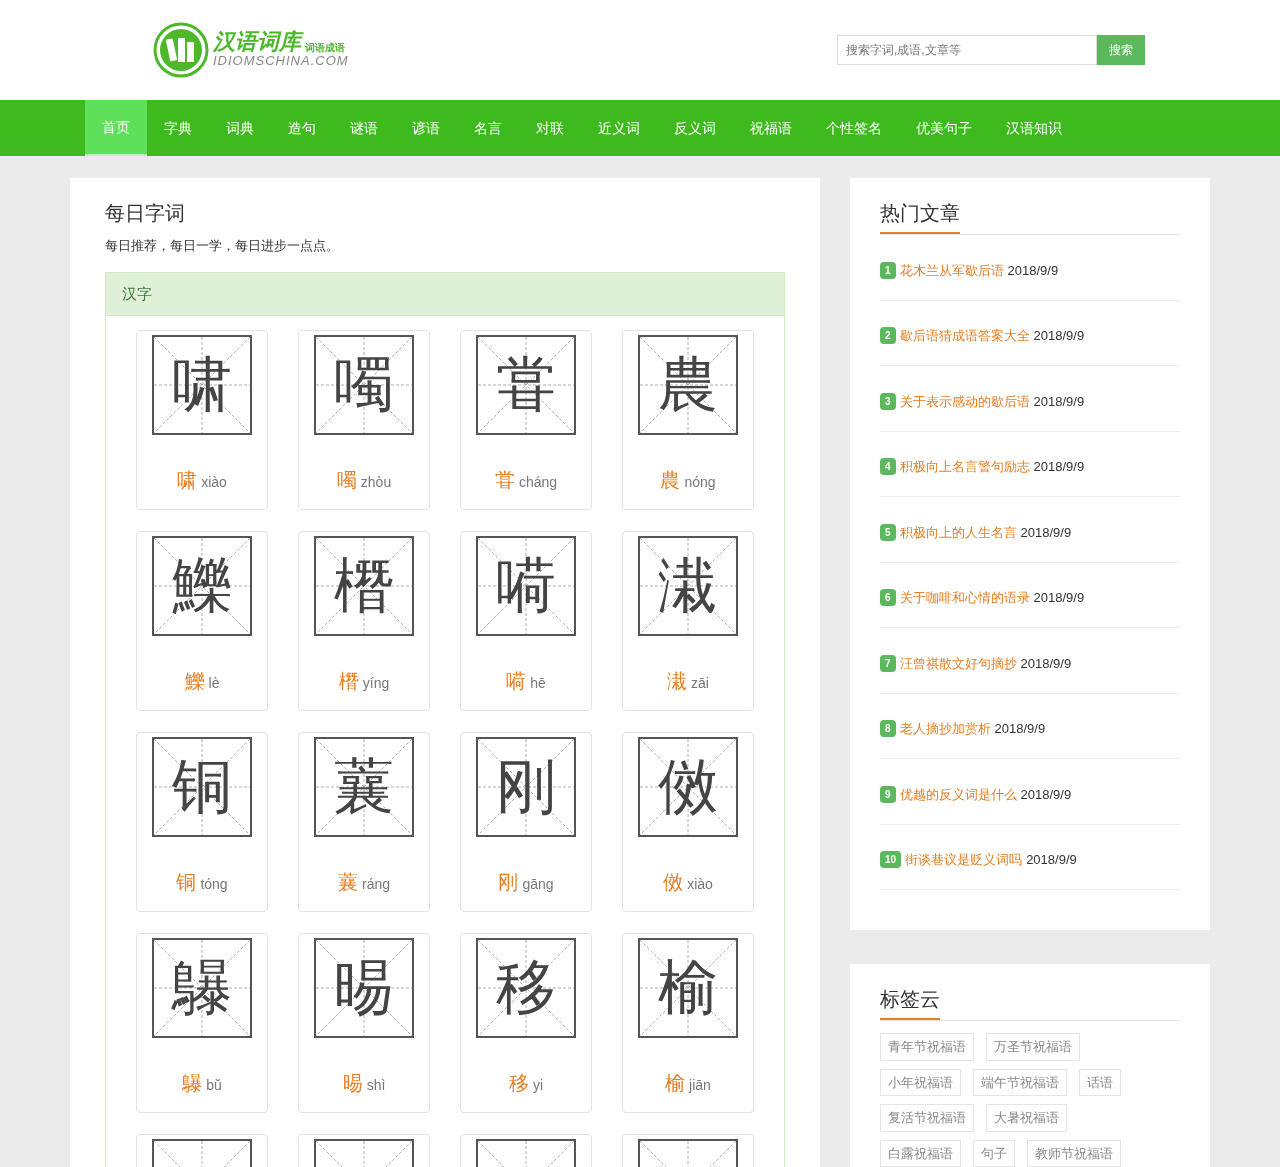 The image size is (1280, 1167). I want to click on article-link: 花木兰从军歇后语, so click(951, 270).